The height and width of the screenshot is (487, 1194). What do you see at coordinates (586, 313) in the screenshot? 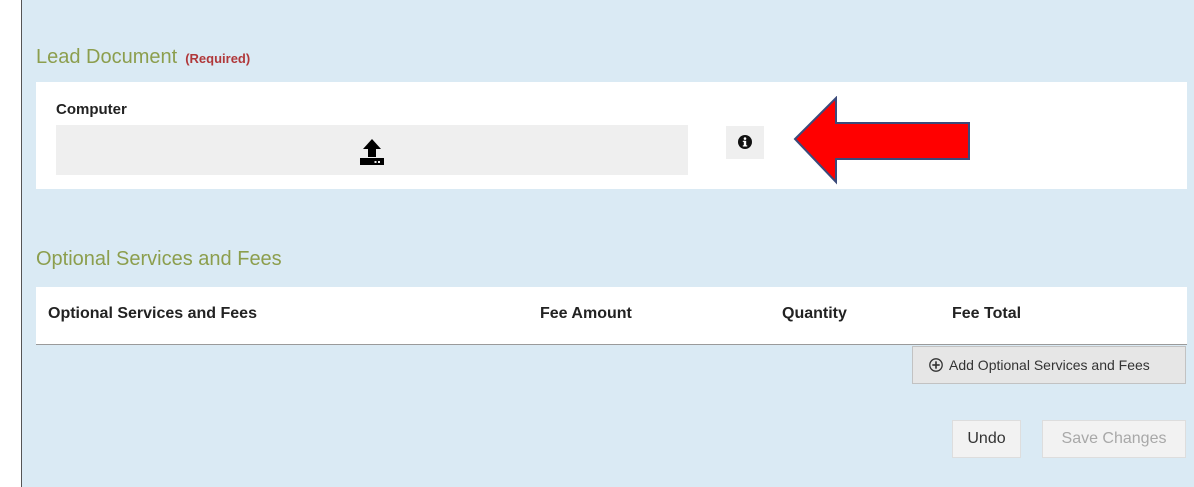
I see `column-header-fee-amount: Fee Amount` at bounding box center [586, 313].